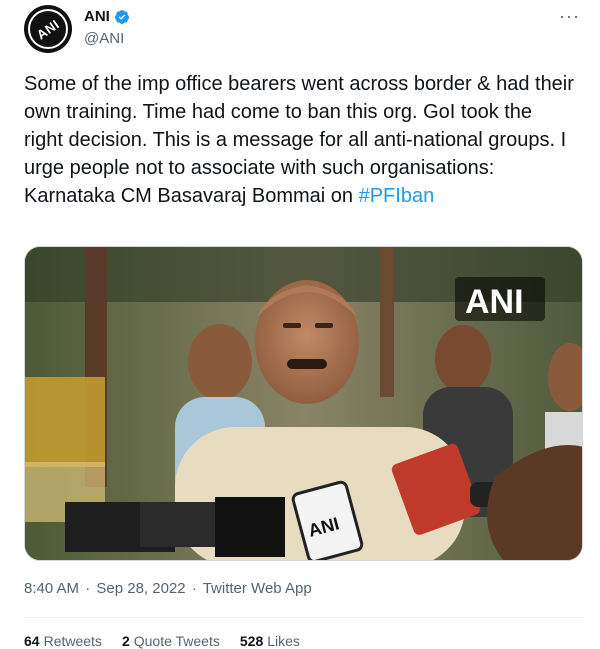 The height and width of the screenshot is (649, 600). What do you see at coordinates (48, 29) in the screenshot?
I see `avatar: ANI` at bounding box center [48, 29].